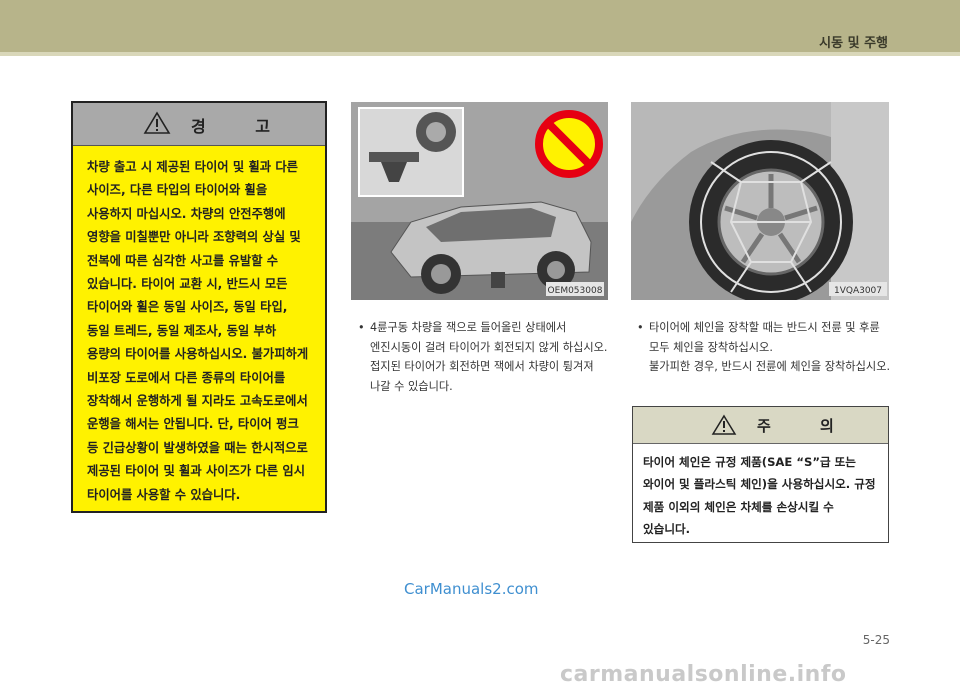 This screenshot has width=960, height=687. What do you see at coordinates (876, 640) in the screenshot?
I see `page-number: 5-25` at bounding box center [876, 640].